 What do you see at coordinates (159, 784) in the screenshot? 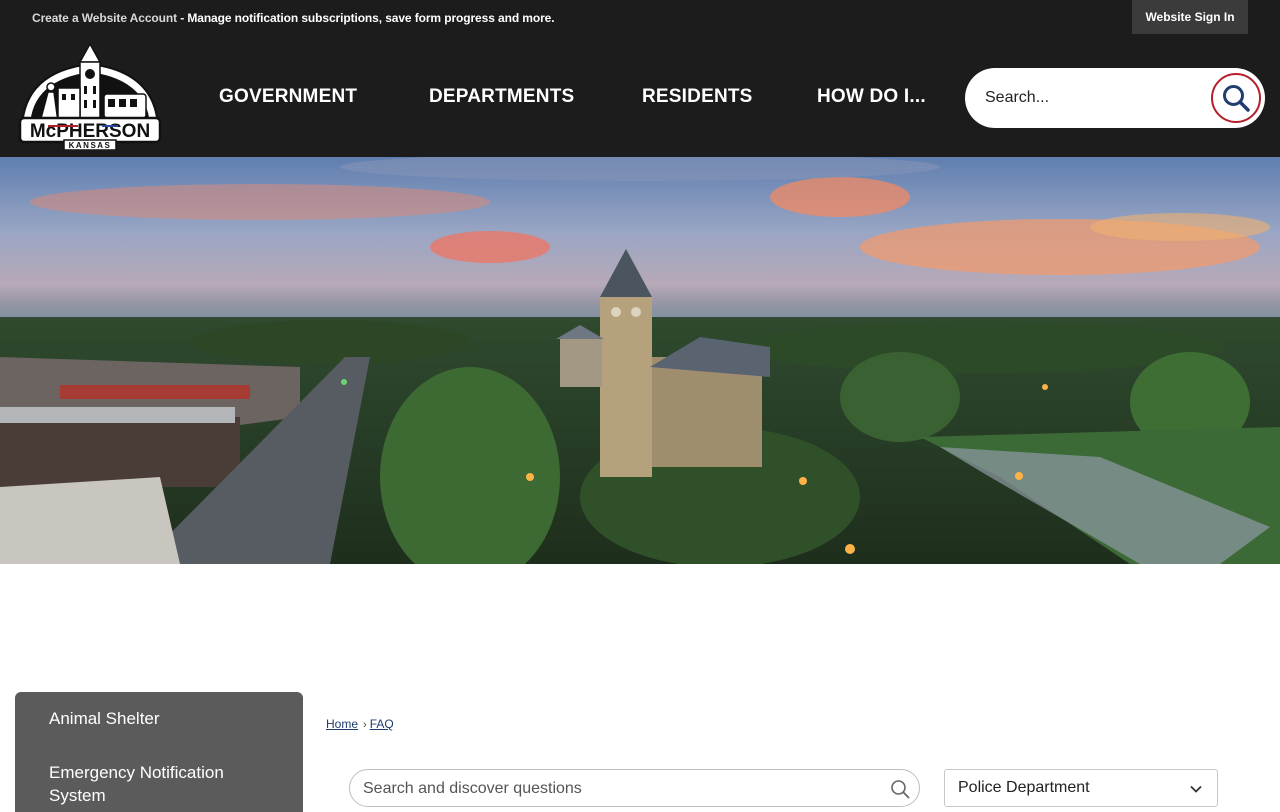
I see `sidebar-item-emergency-notification: Emergency Notification System` at bounding box center [159, 784].